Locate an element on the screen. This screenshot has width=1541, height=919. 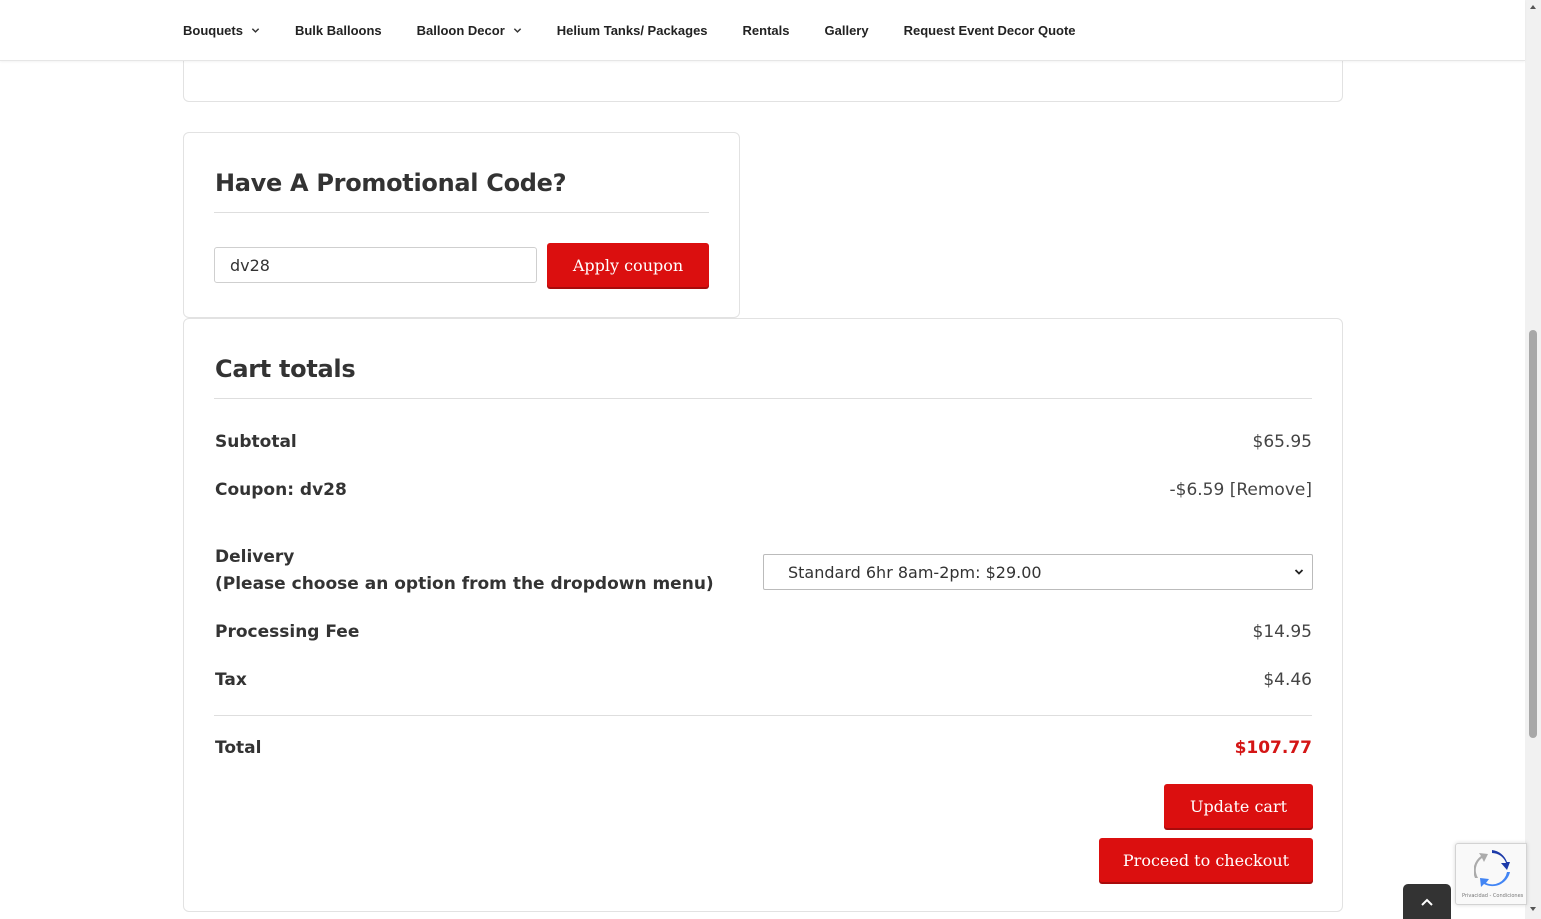
nav-item-bulk-balloons: Bulk Balloons is located at coordinates (338, 30).